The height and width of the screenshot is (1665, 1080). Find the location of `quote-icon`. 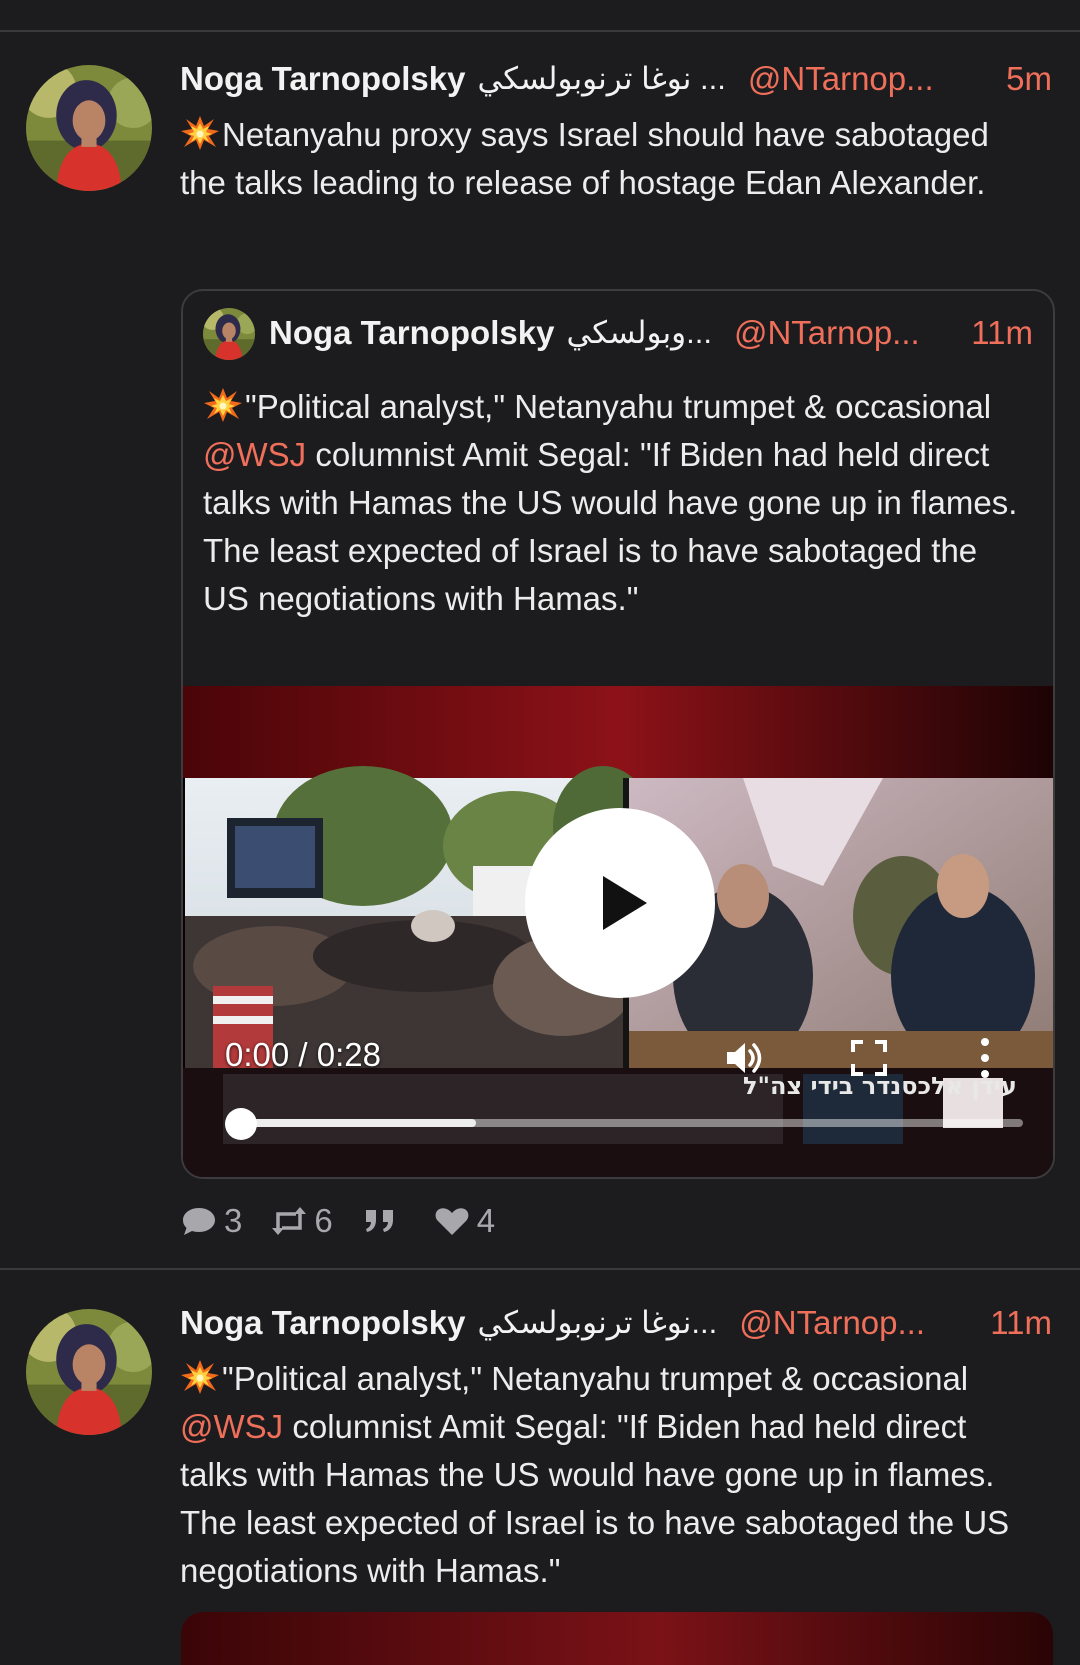

quote-icon is located at coordinates (379, 1221).